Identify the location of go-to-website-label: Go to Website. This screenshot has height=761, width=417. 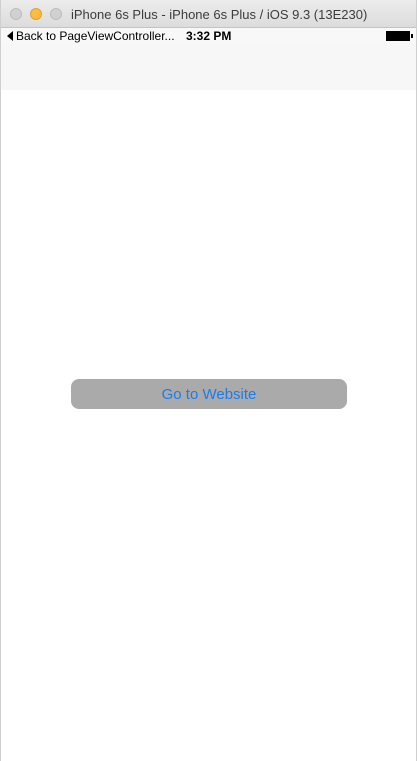
(209, 394).